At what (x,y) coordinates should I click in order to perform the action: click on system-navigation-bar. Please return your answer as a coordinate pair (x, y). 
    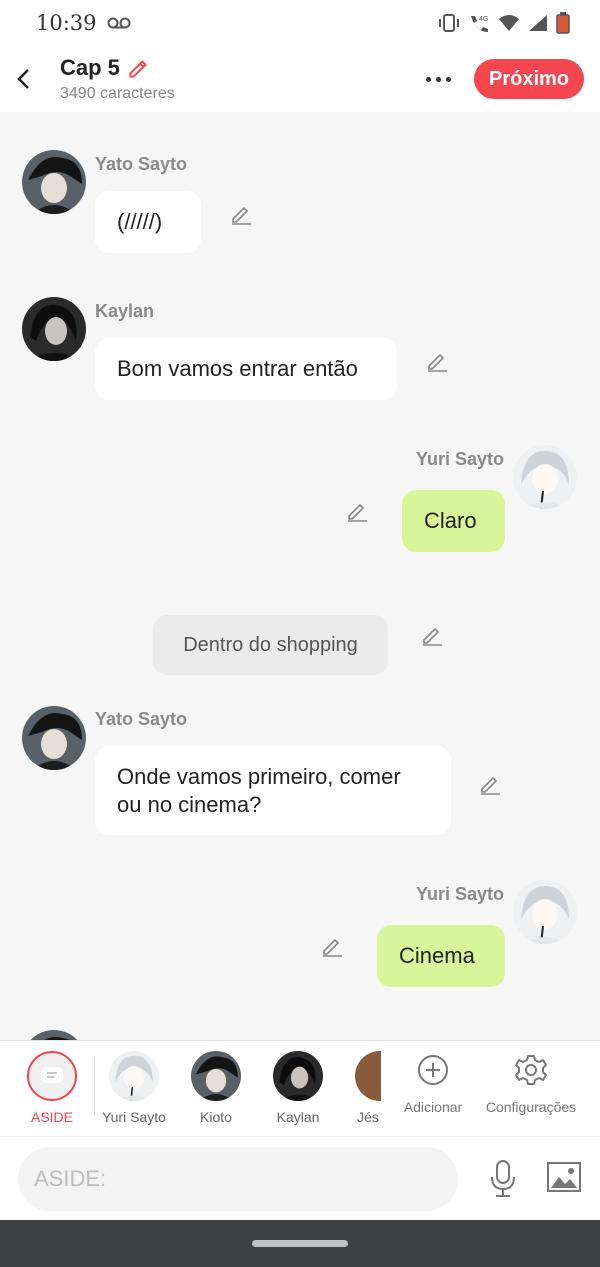
    Looking at the image, I should click on (300, 1243).